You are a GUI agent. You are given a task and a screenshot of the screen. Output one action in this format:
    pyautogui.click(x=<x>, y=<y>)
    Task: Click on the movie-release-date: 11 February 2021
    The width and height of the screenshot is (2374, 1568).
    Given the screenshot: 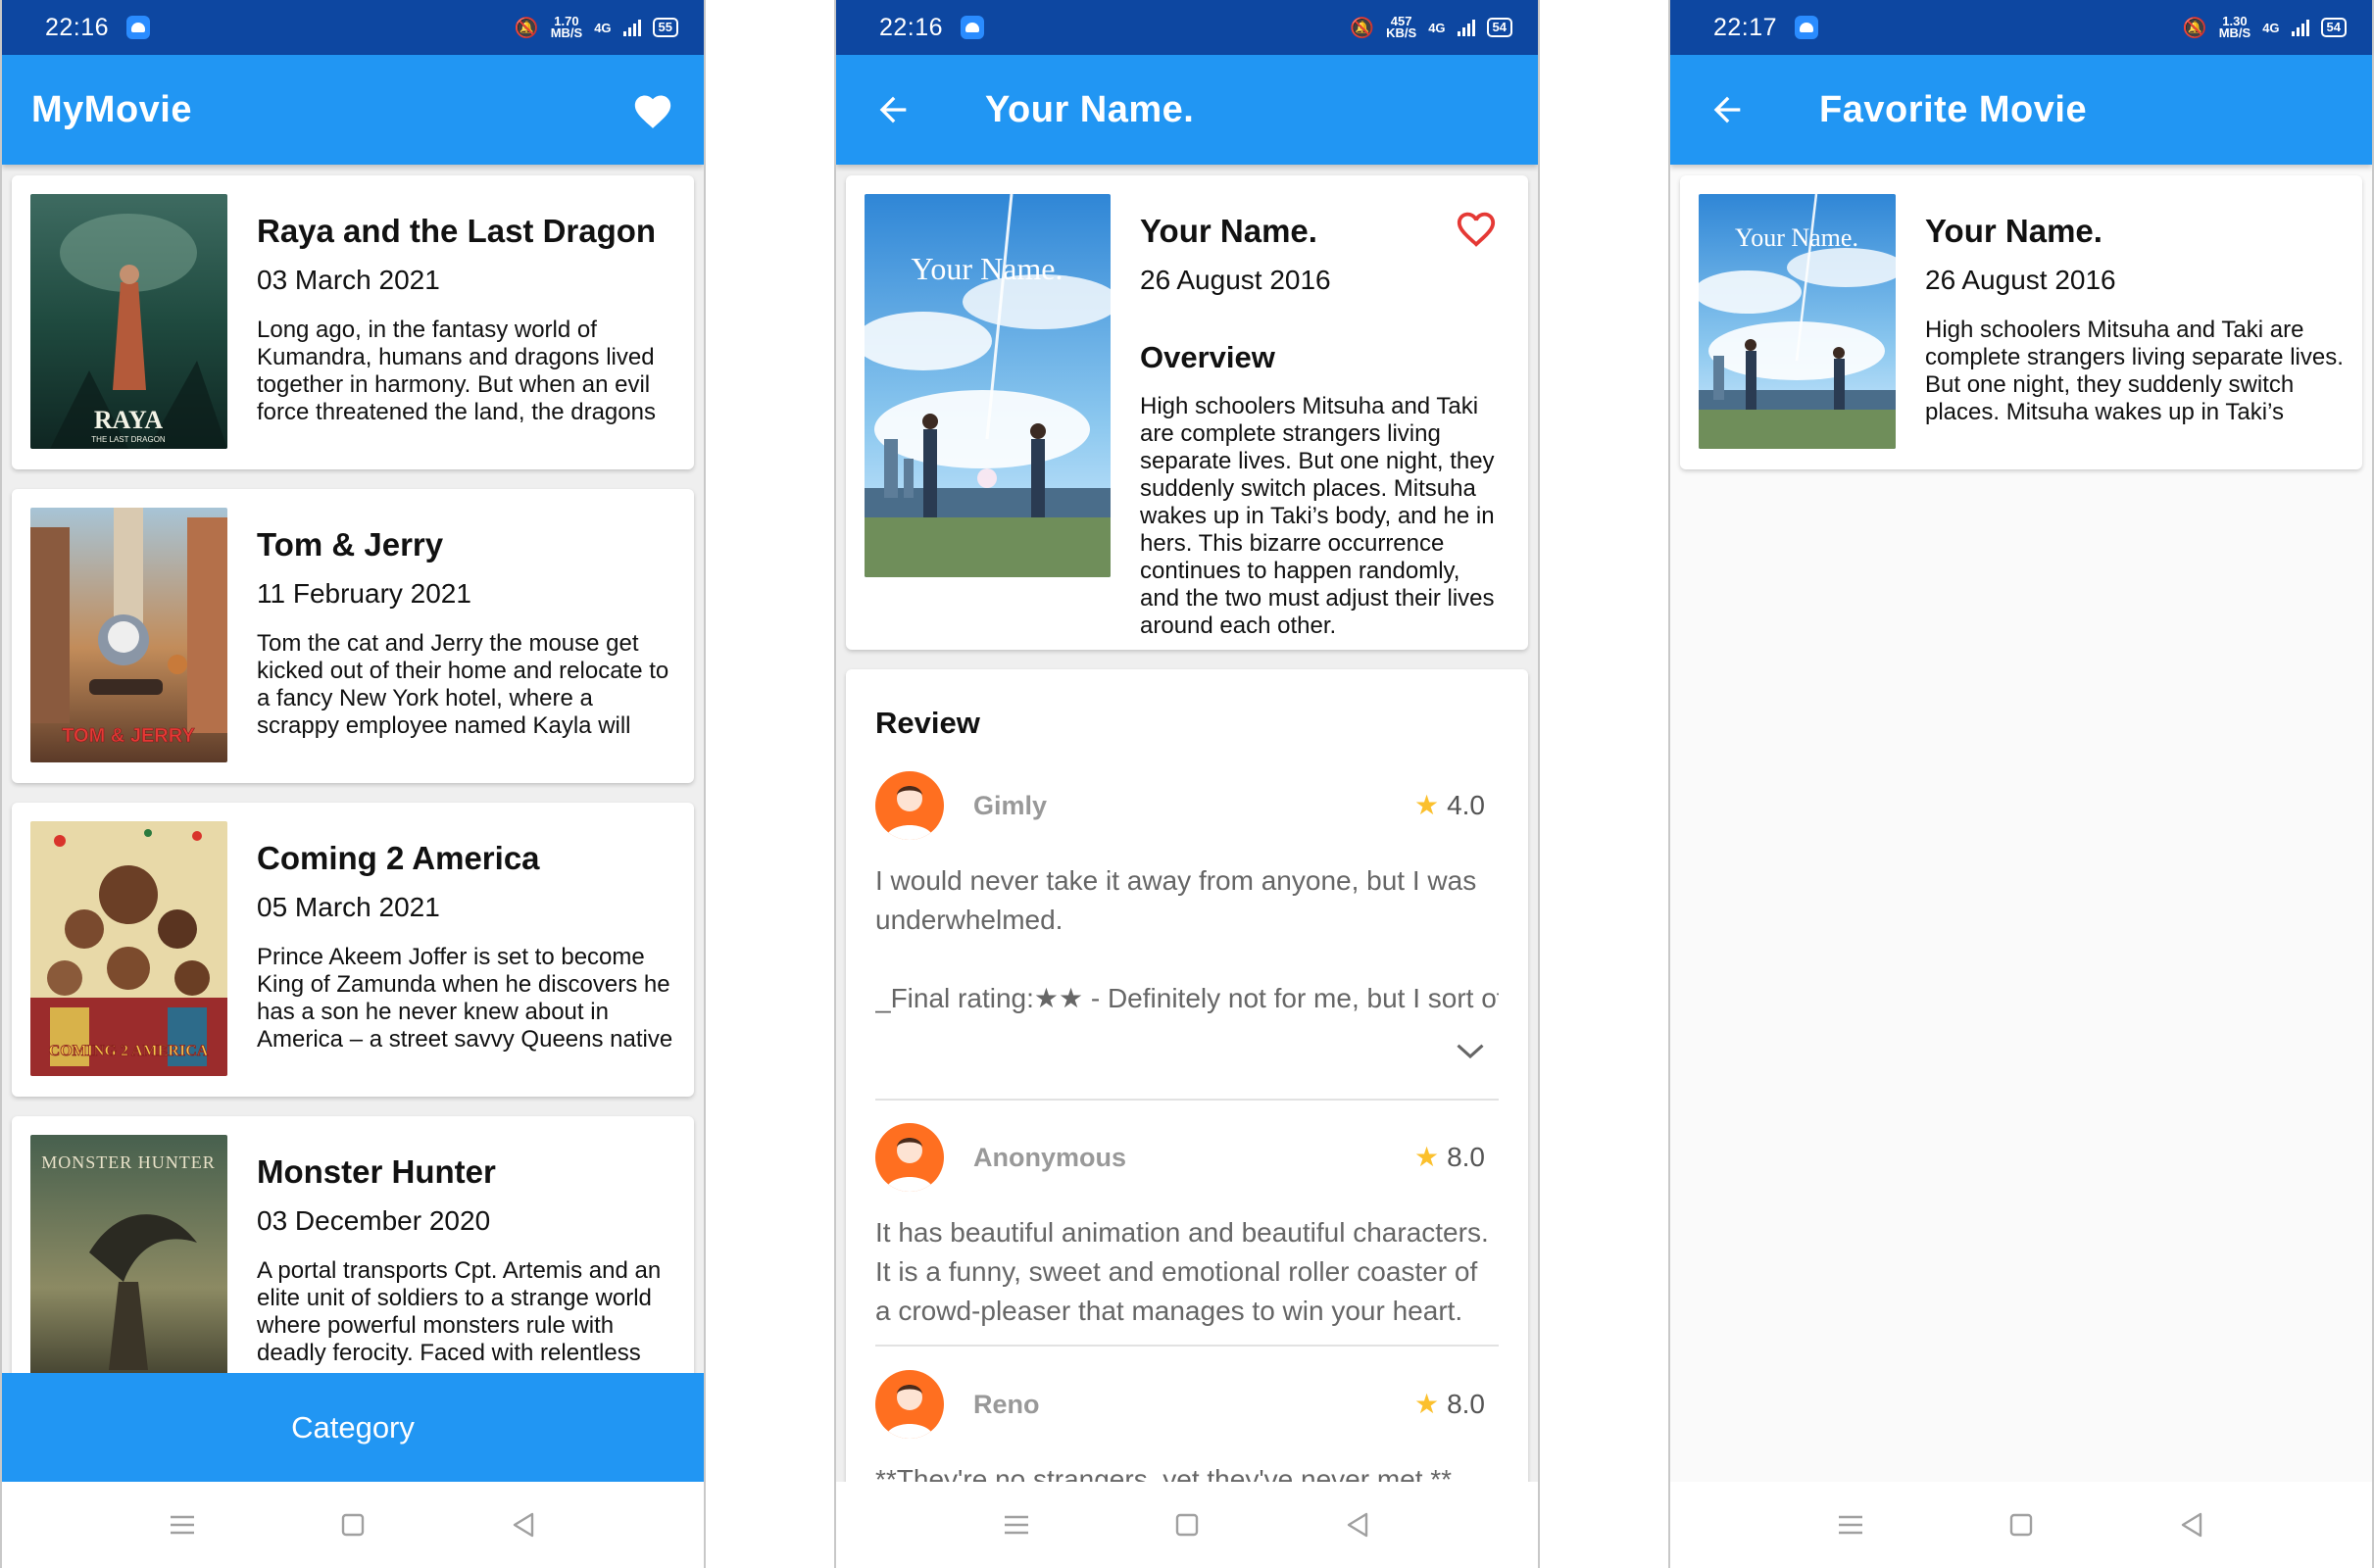 What is the action you would take?
    pyautogui.click(x=364, y=593)
    